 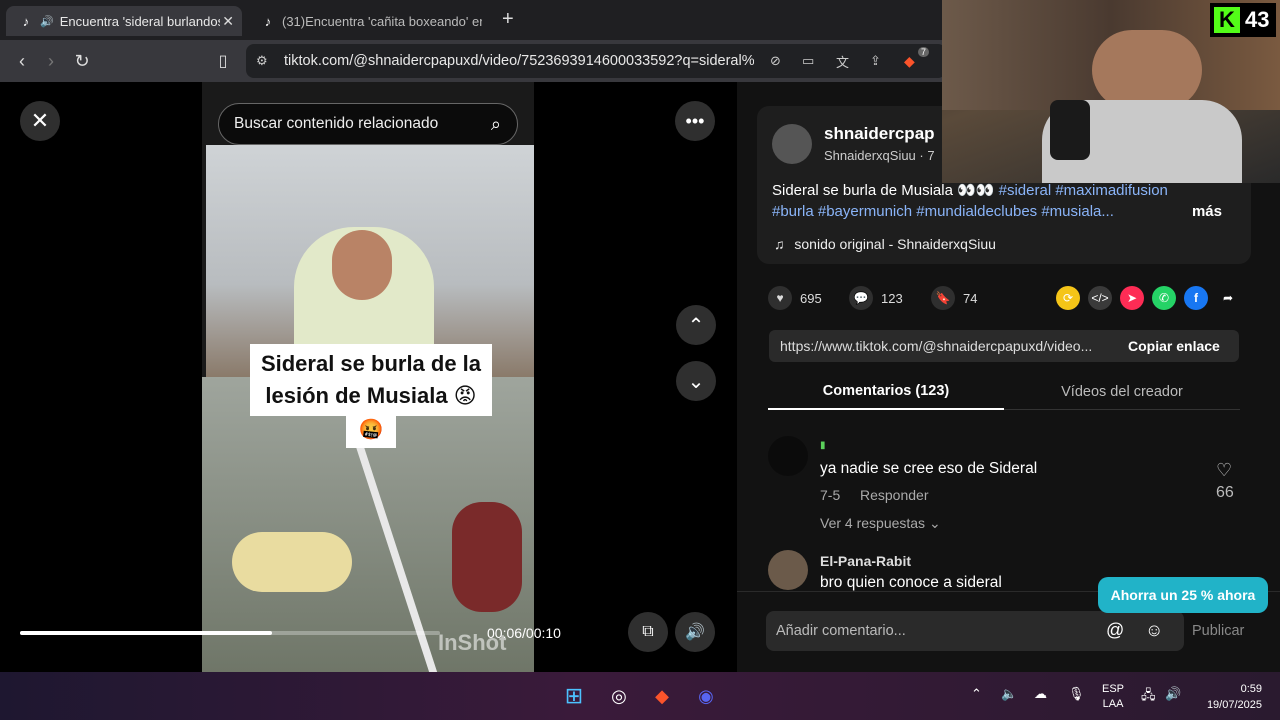 I want to click on next-video-button: ⌄, so click(x=696, y=381).